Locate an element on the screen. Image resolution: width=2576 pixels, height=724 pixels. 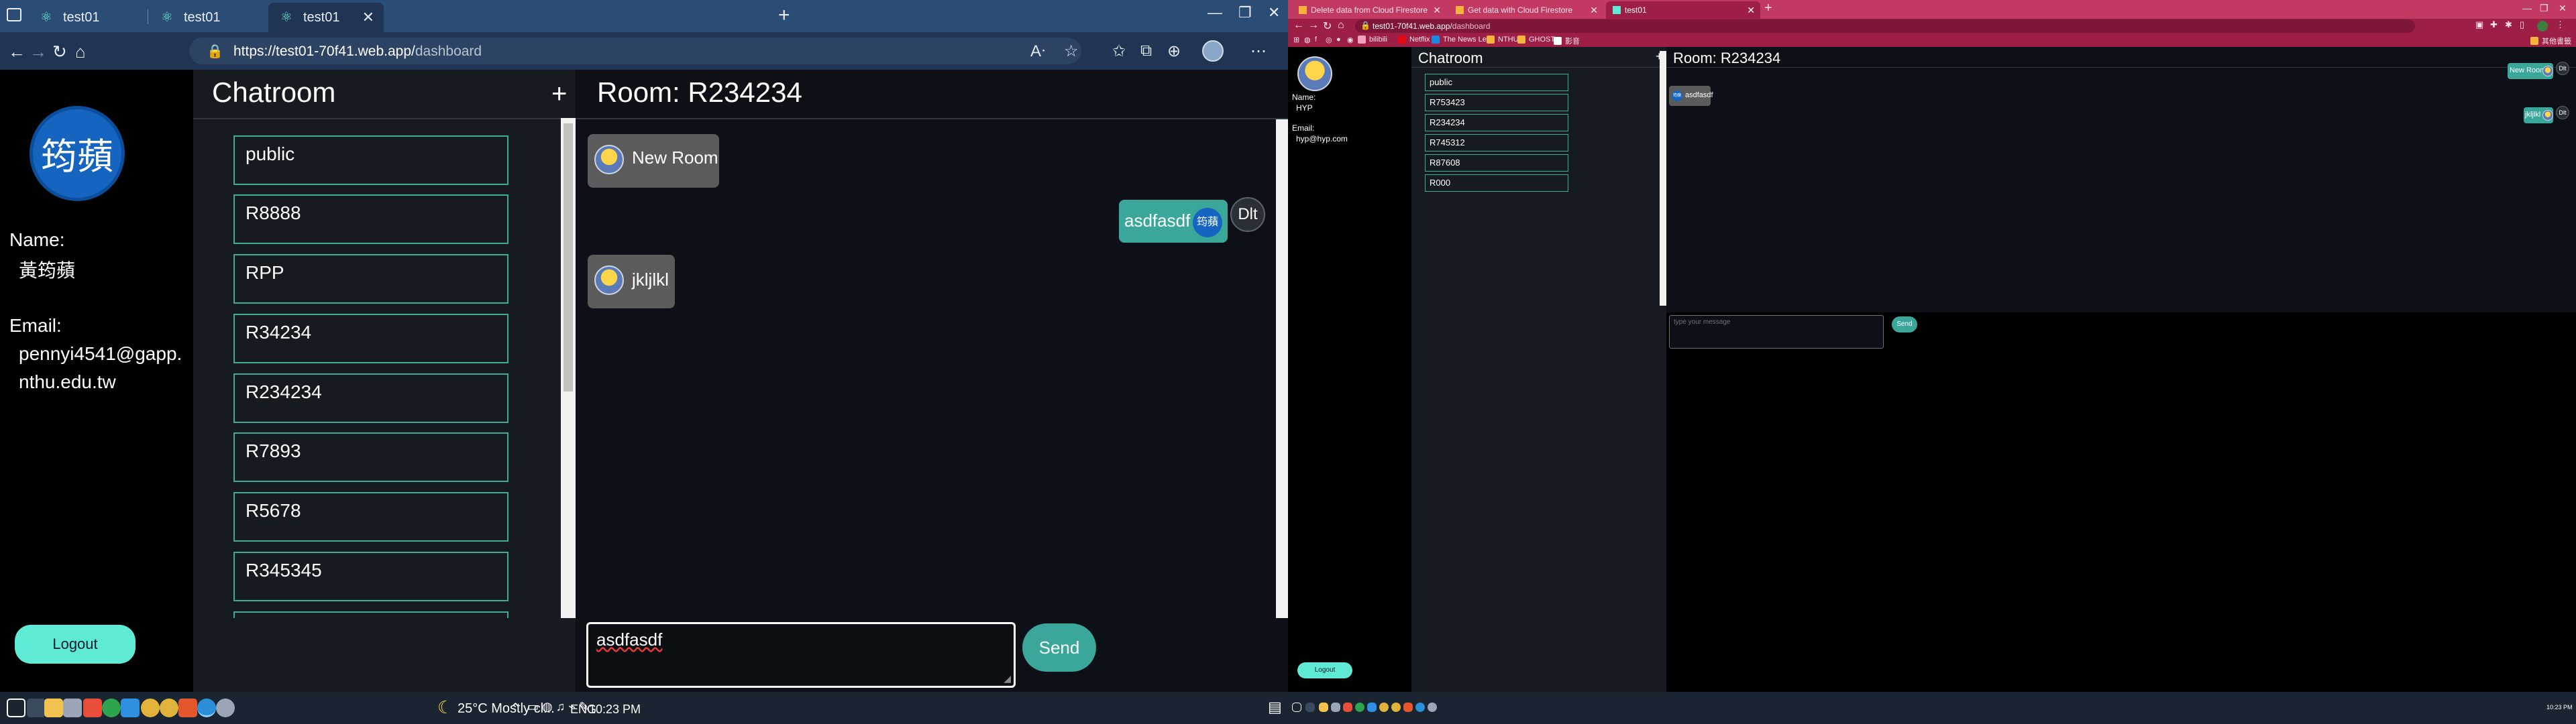
bookmark-bilibili: bilibili is located at coordinates (1372, 40).